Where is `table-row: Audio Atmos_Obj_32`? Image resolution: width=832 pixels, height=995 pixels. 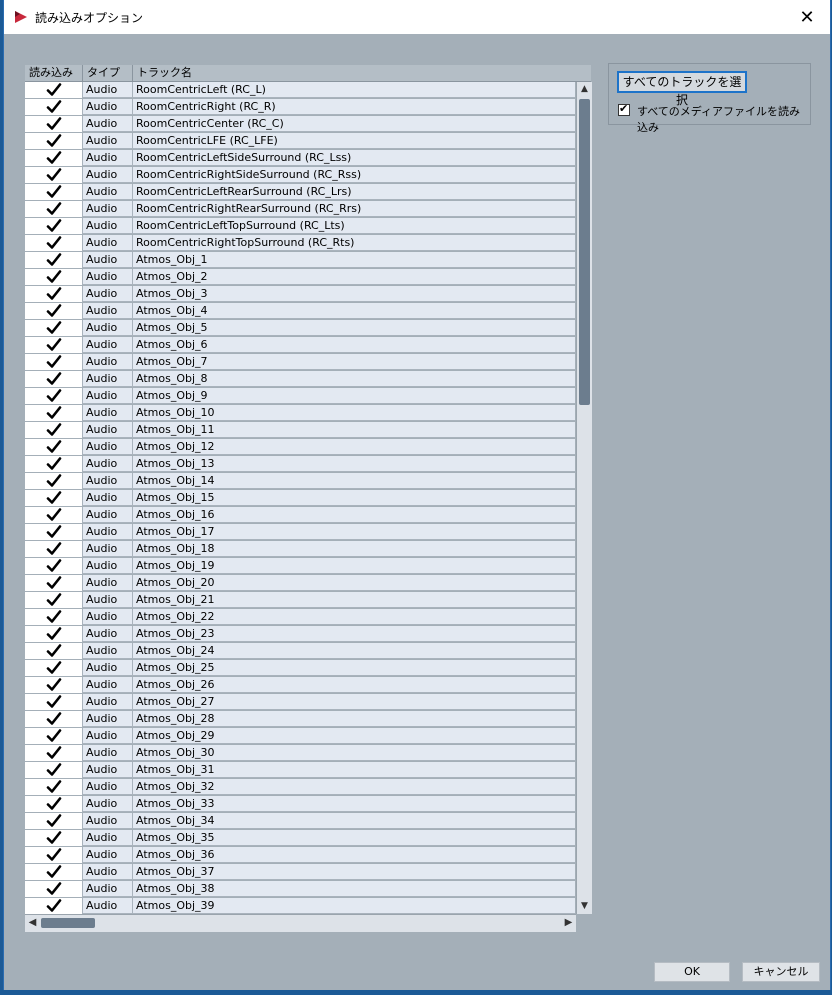
table-row: Audio Atmos_Obj_32 is located at coordinates (300, 787).